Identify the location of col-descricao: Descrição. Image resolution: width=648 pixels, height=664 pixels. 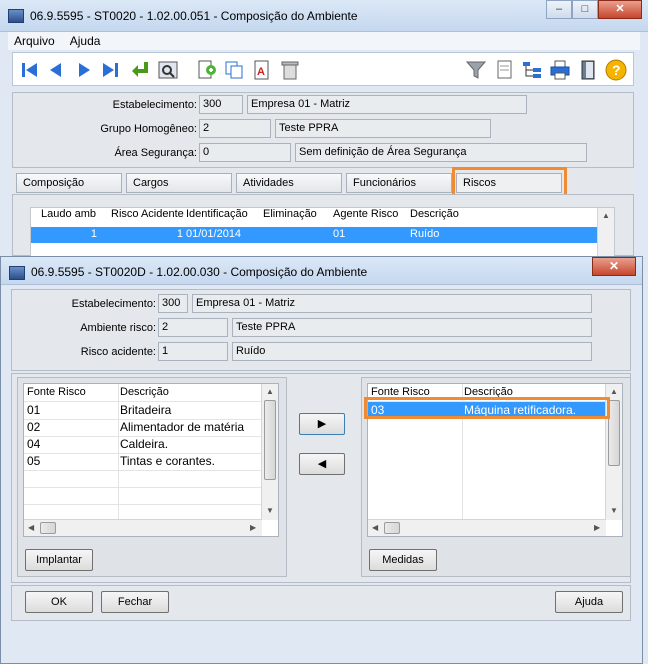
(434, 217).